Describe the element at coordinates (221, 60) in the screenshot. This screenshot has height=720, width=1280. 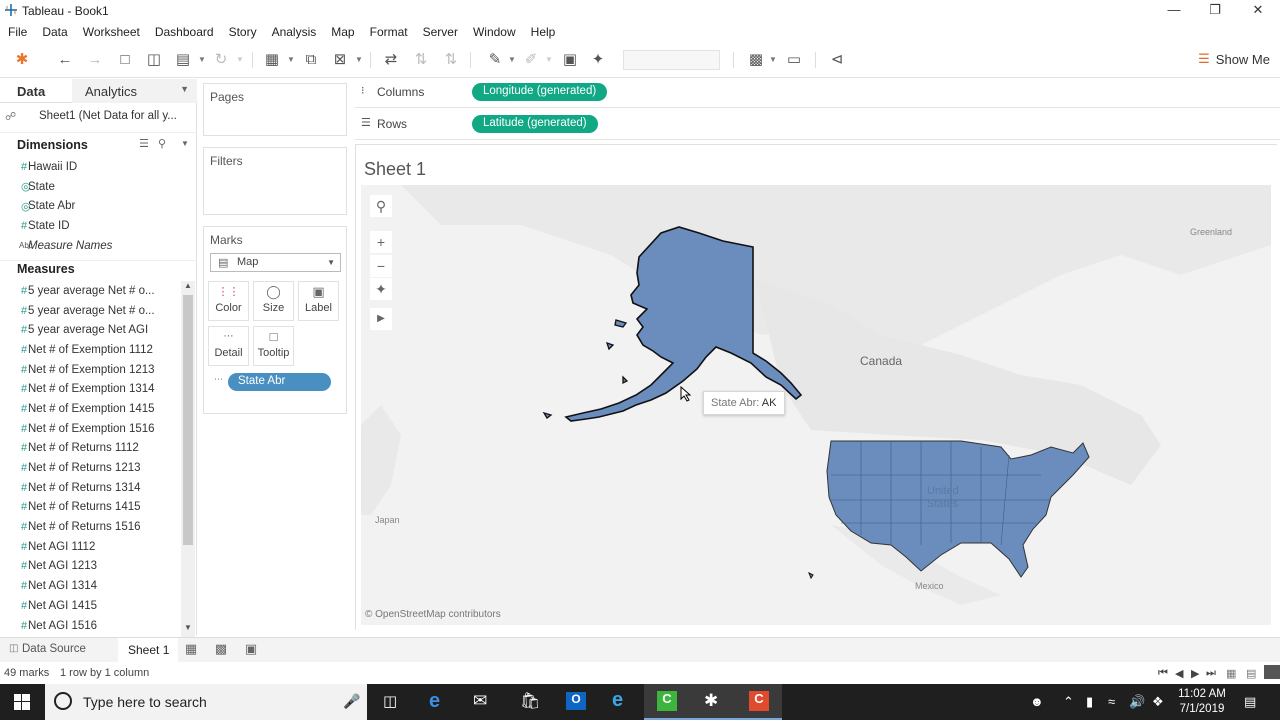
I see `refresh-icon: ↻` at that location.